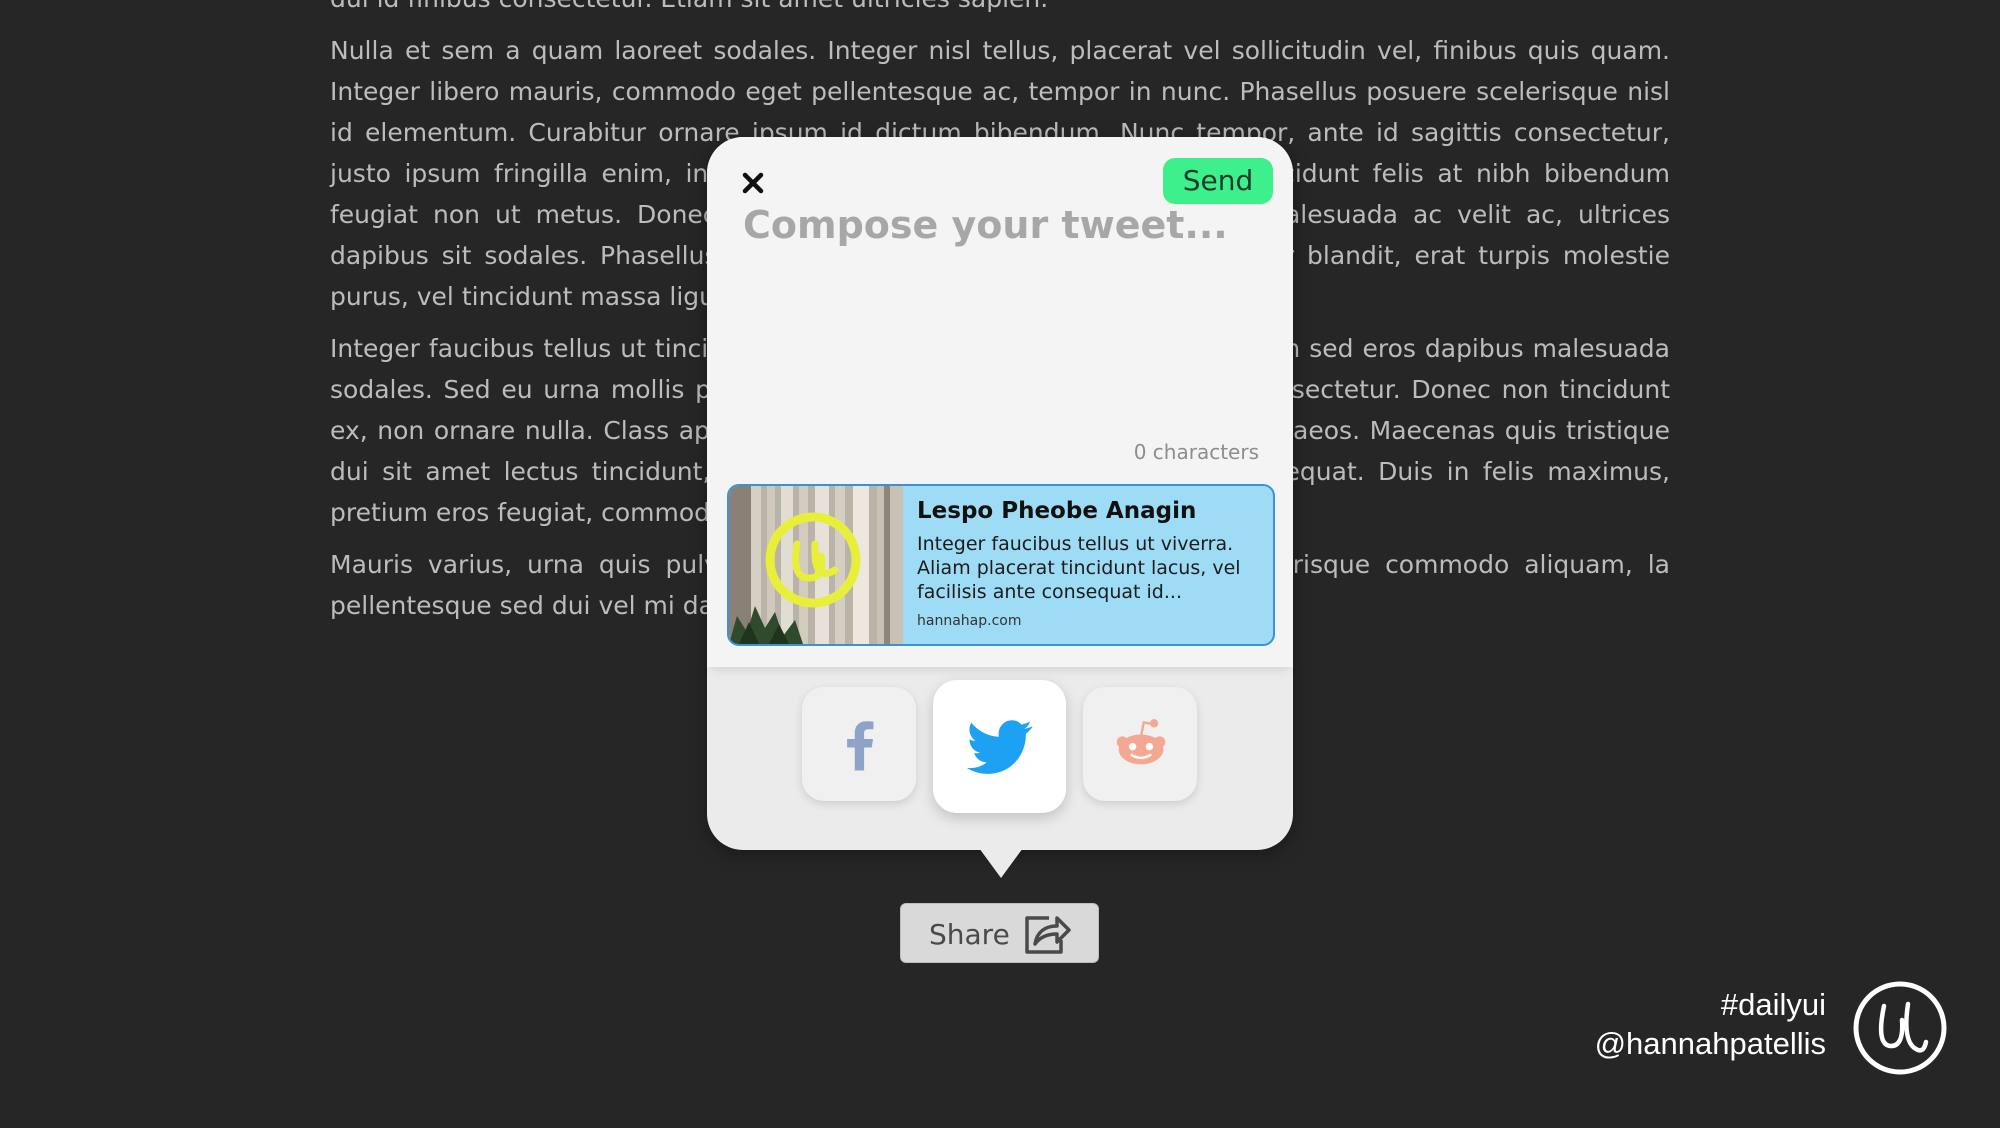 The image size is (2000, 1128). Describe the element at coordinates (1773, 1004) in the screenshot. I see `hashtag: #dailyui` at that location.